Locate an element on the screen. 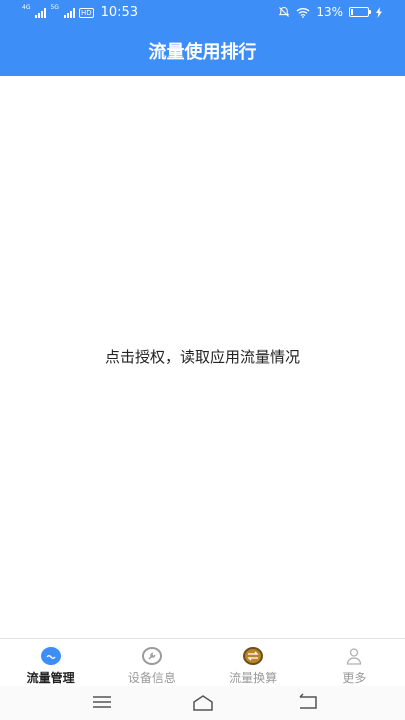  swap-icon is located at coordinates (253, 656).